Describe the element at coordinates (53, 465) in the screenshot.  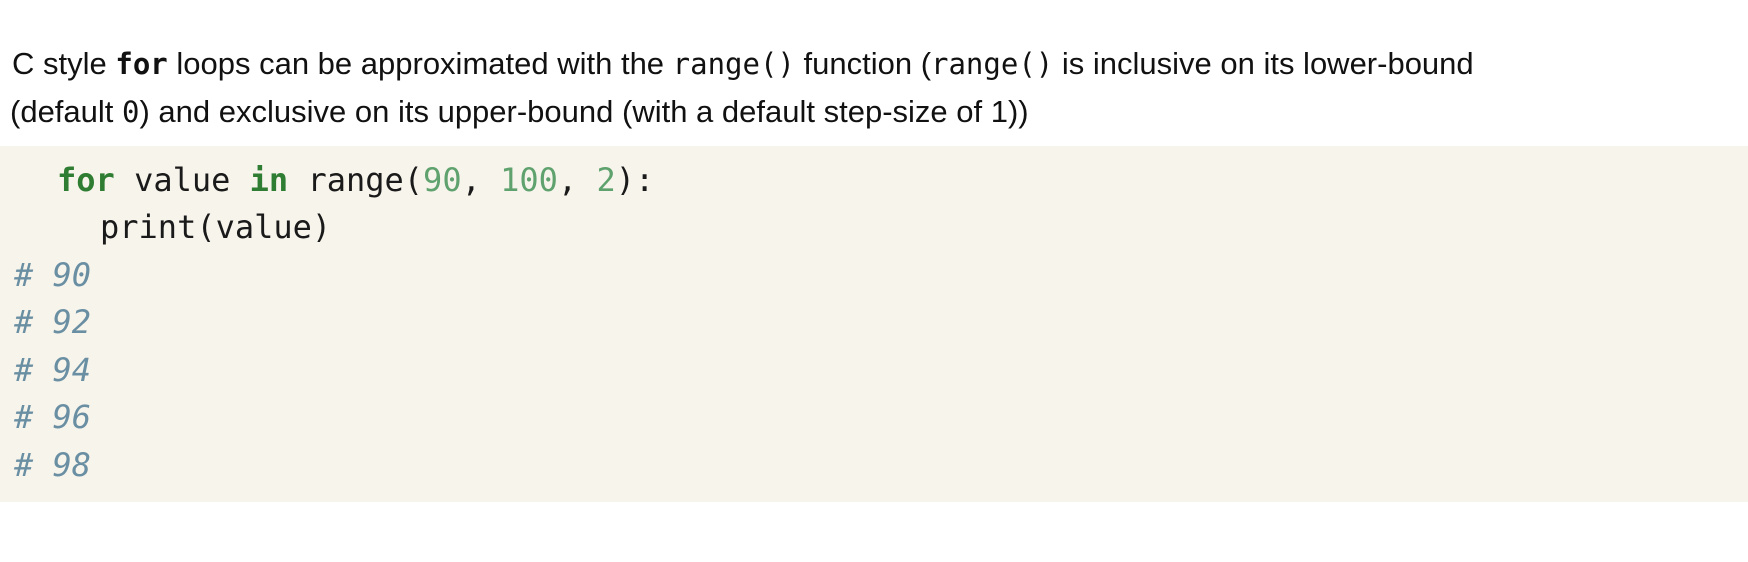
I see `output-comment: # 98` at that location.